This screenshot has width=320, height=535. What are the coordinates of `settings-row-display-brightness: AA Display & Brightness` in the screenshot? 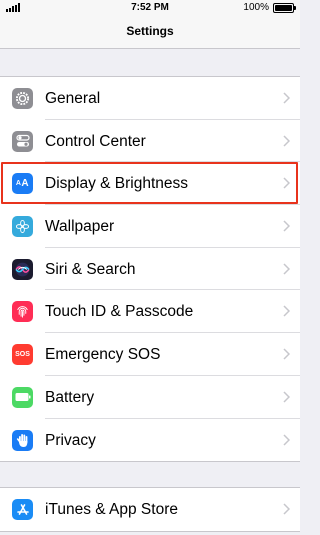 It's located at (150, 184).